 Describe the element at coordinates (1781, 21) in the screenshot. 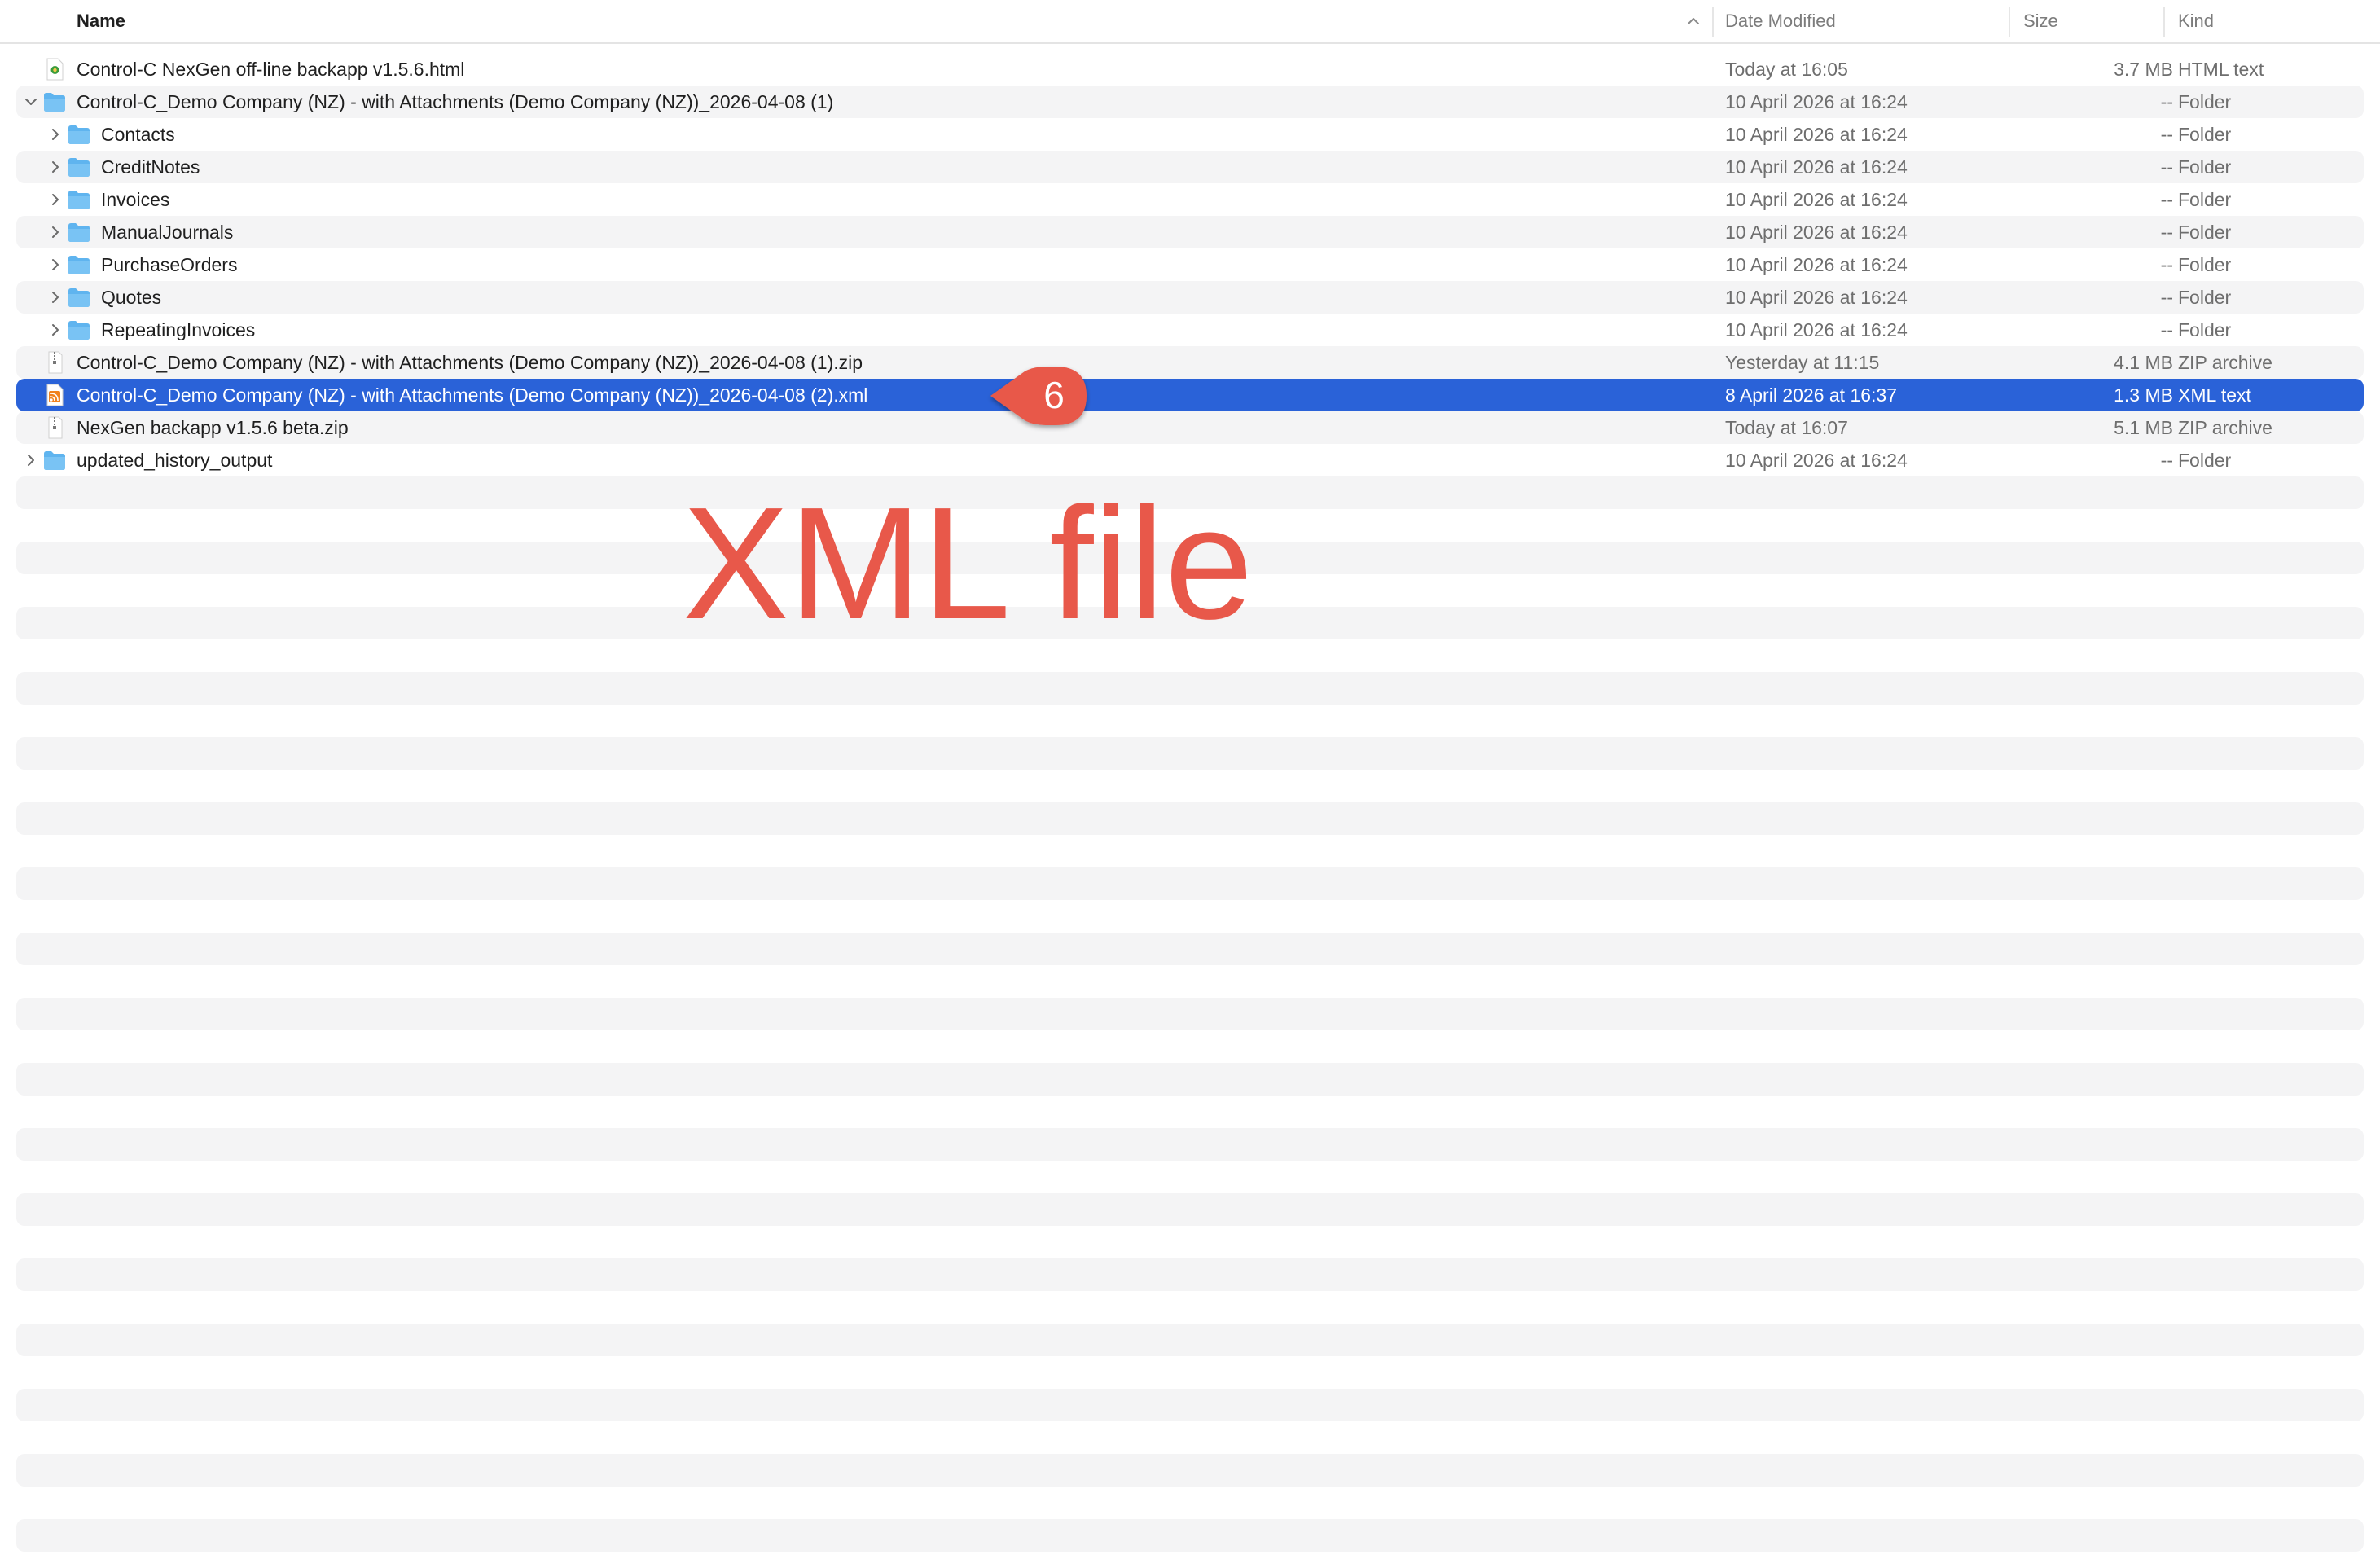

I see `date-modified-column-header: Date Modified` at that location.